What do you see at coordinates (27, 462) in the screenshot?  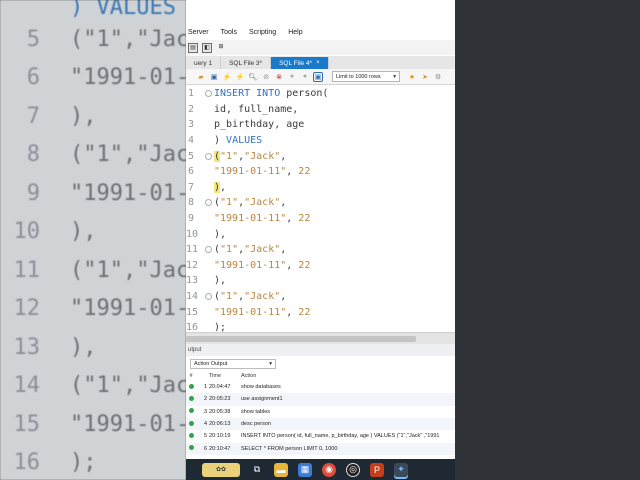 I see `bg-line-number: 16` at bounding box center [27, 462].